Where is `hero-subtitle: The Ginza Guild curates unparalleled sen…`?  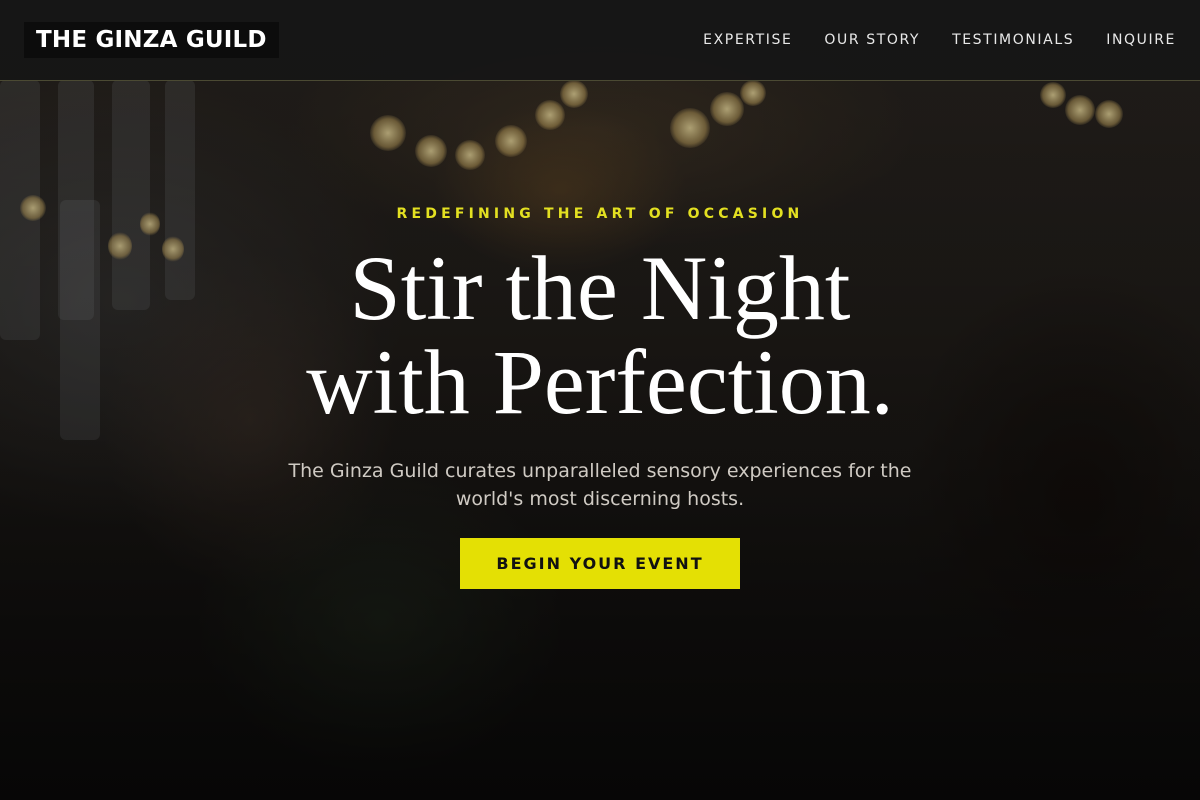 hero-subtitle: The Ginza Guild curates unparalleled sen… is located at coordinates (600, 485).